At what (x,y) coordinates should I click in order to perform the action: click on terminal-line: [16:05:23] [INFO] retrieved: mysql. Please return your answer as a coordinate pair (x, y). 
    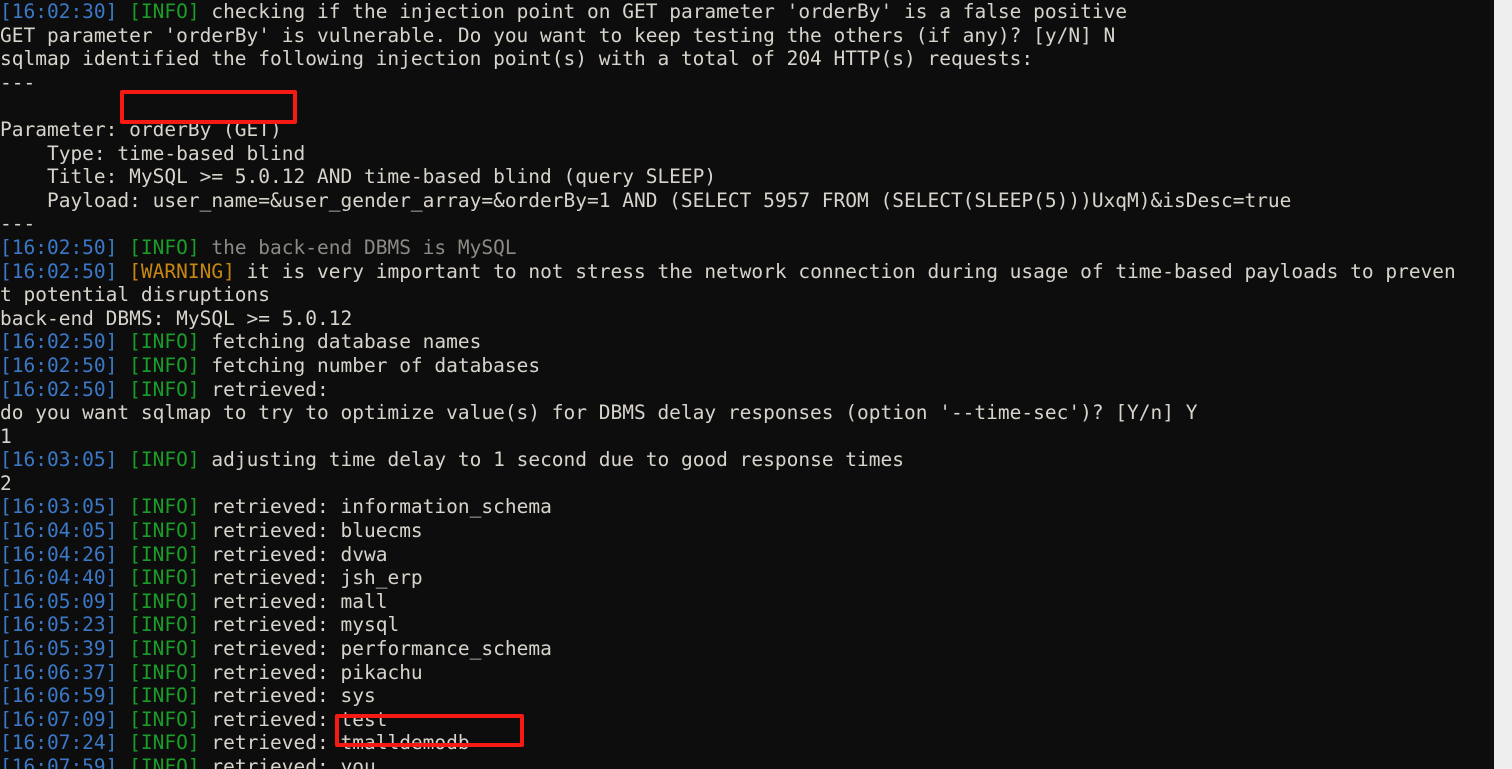
    Looking at the image, I should click on (747, 625).